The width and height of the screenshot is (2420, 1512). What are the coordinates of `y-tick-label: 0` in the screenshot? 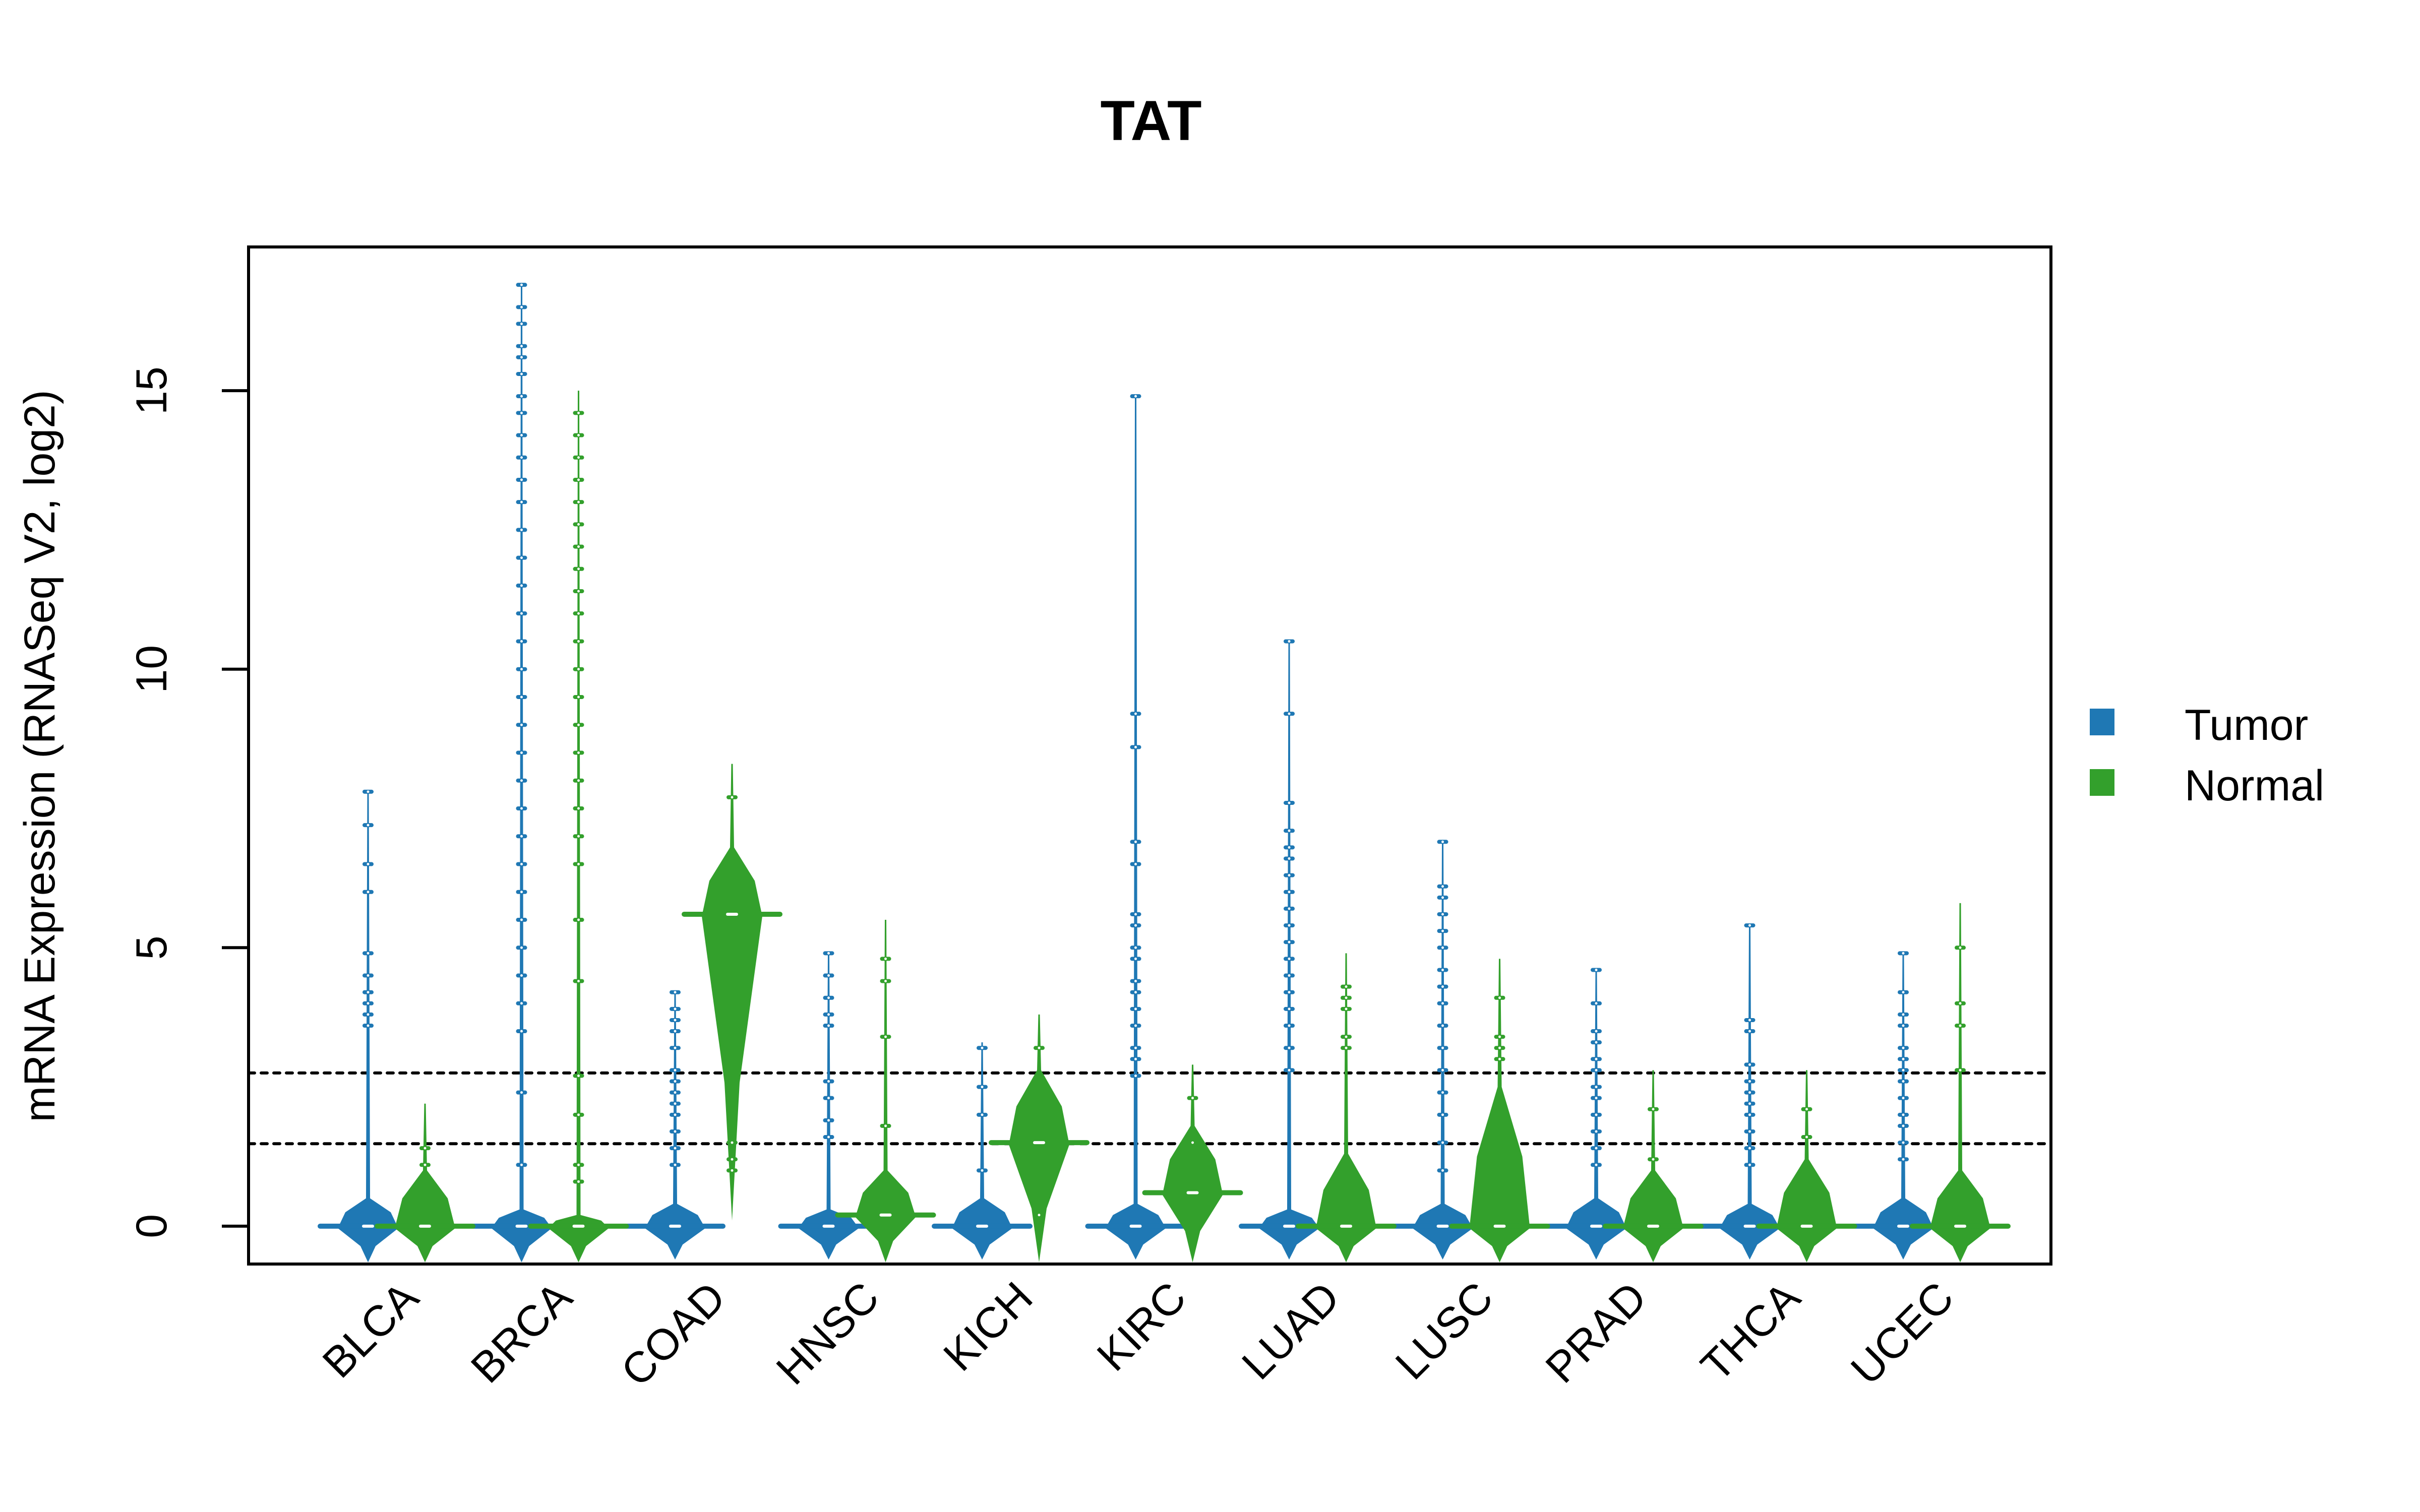 It's located at (152, 1226).